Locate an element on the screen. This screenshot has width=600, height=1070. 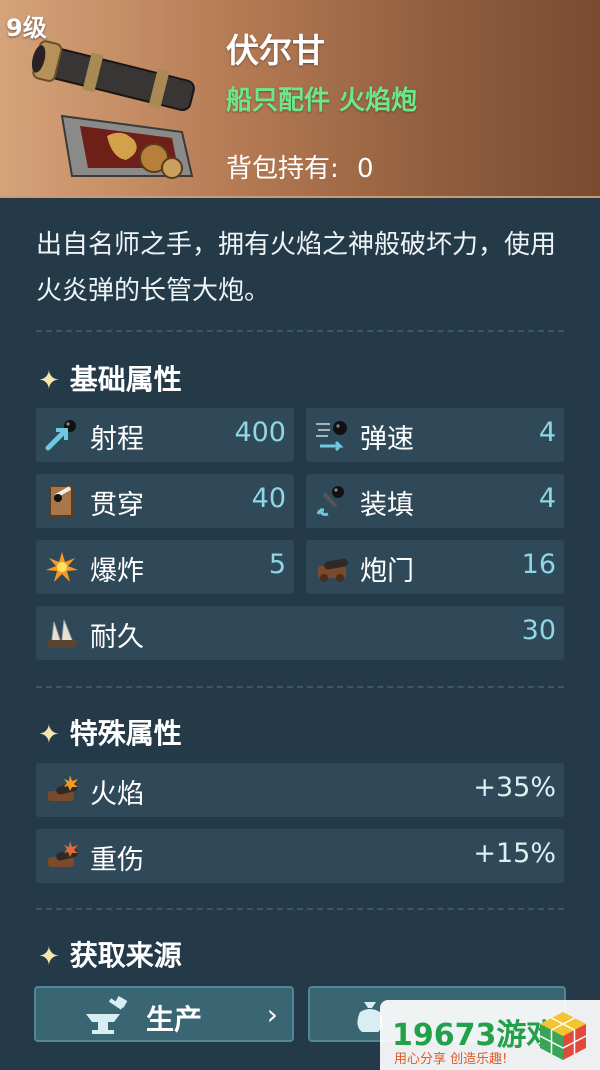
stat-label: 贯穿 is located at coordinates (117, 505).